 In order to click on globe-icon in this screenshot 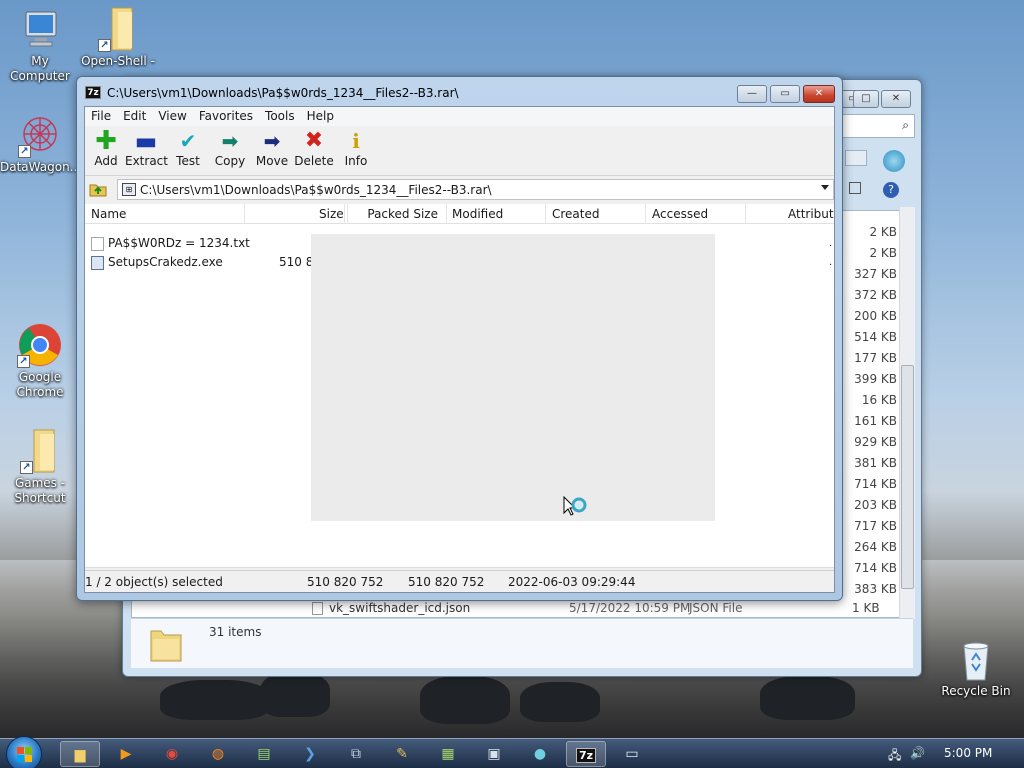, I will do `click(894, 161)`.